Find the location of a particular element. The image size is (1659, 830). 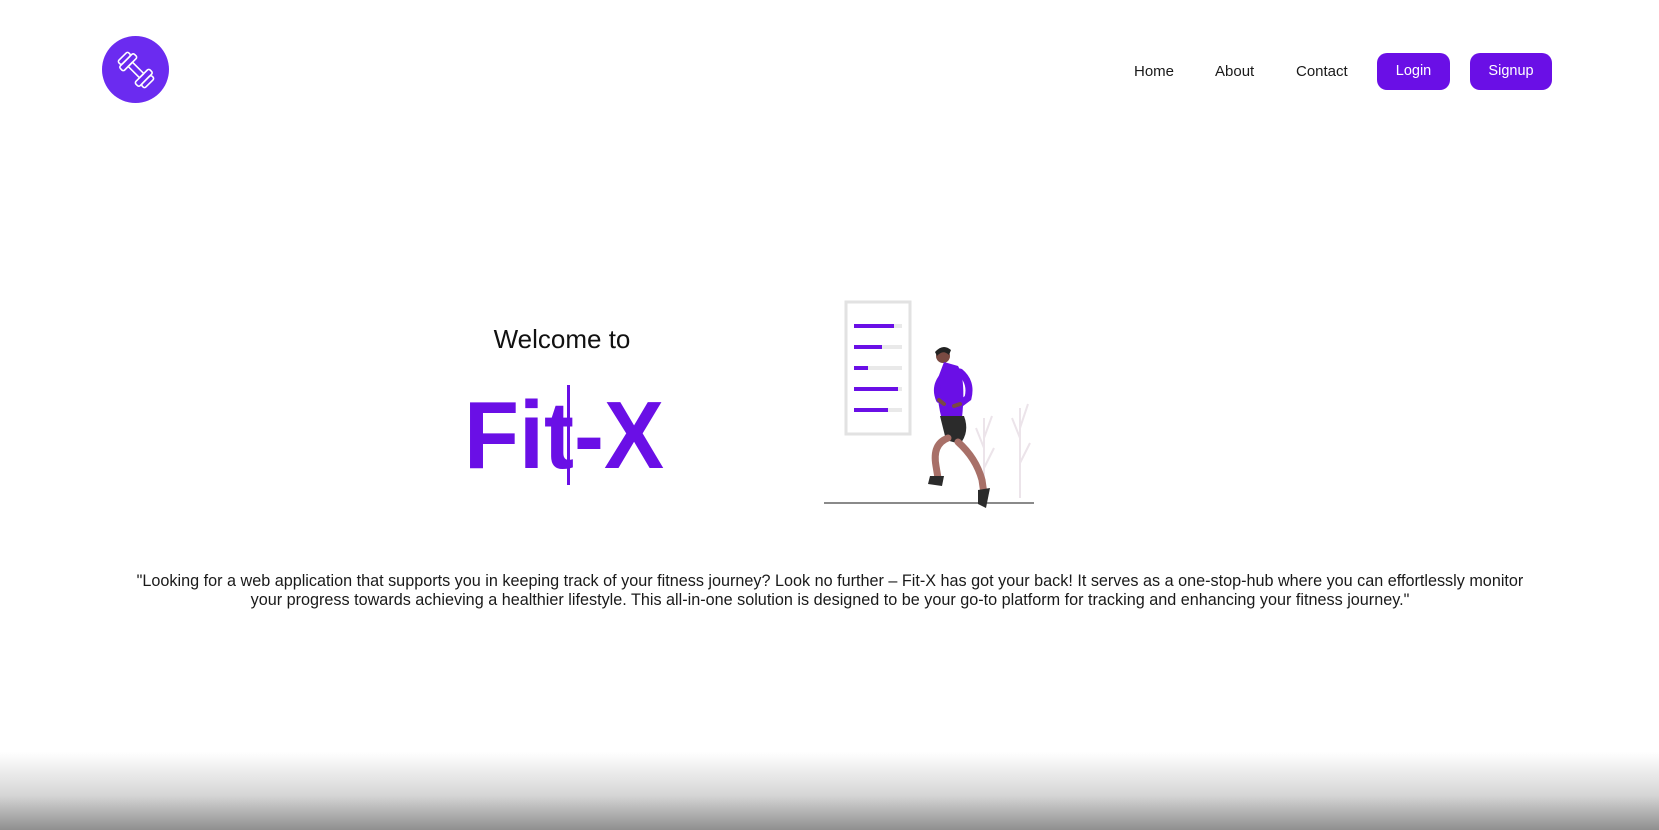

wordmark-text: Fit-X is located at coordinates (564, 435).